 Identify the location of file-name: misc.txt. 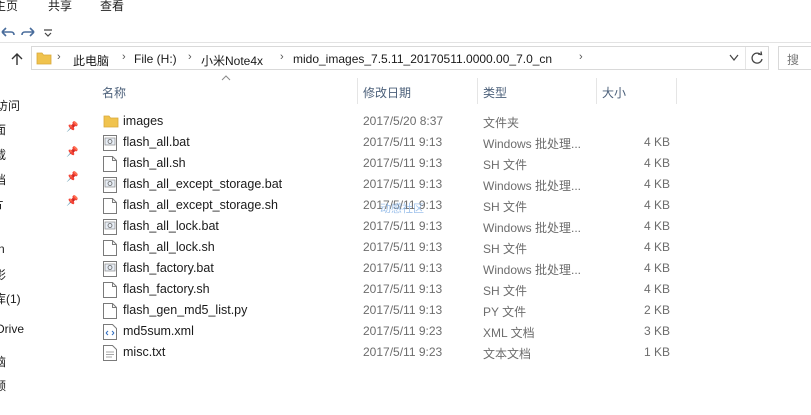
(144, 352).